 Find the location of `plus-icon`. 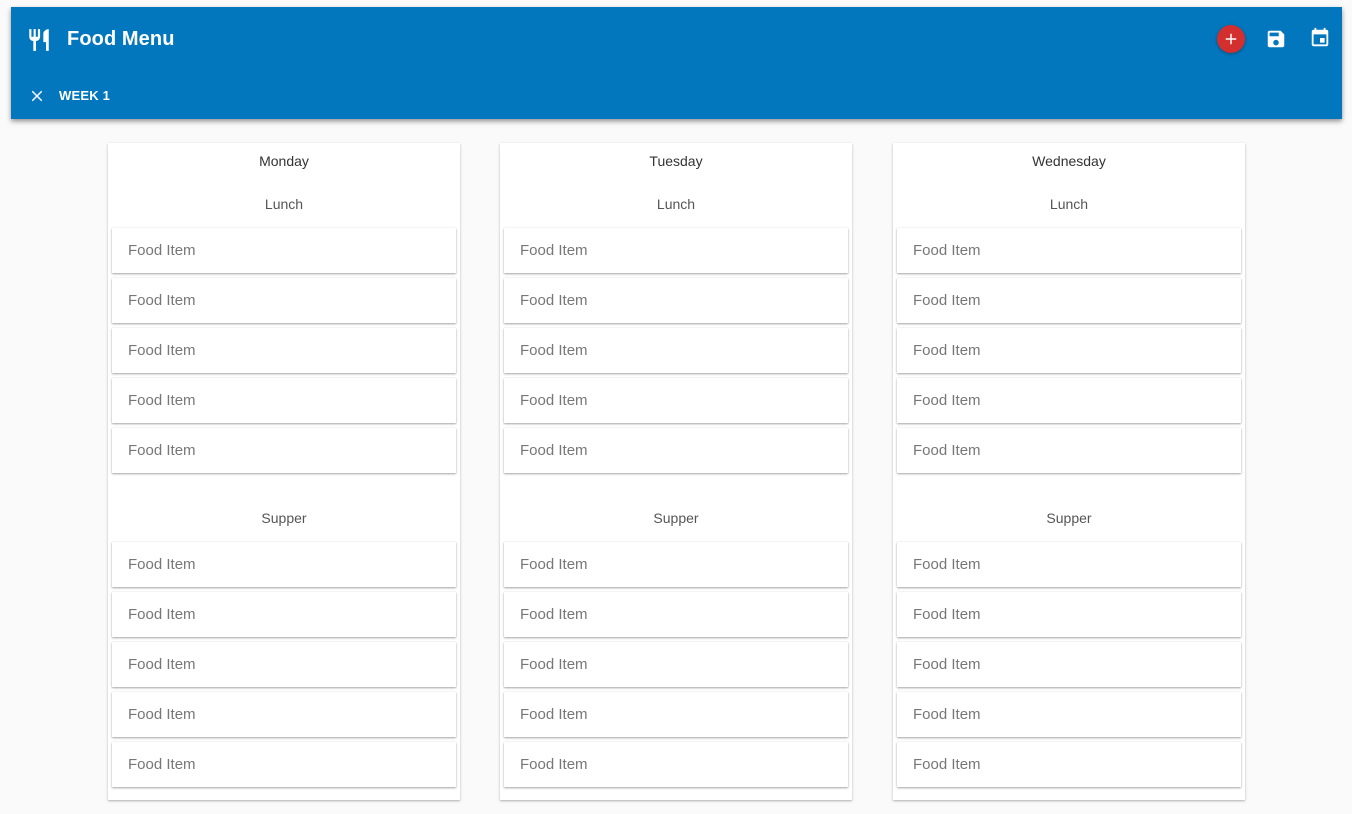

plus-icon is located at coordinates (1231, 39).